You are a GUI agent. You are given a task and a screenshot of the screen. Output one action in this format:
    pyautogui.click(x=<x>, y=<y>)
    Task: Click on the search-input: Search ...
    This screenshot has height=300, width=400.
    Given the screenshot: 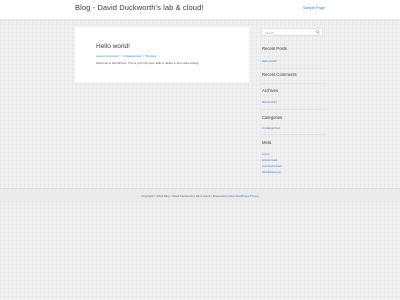 What is the action you would take?
    pyautogui.click(x=292, y=32)
    